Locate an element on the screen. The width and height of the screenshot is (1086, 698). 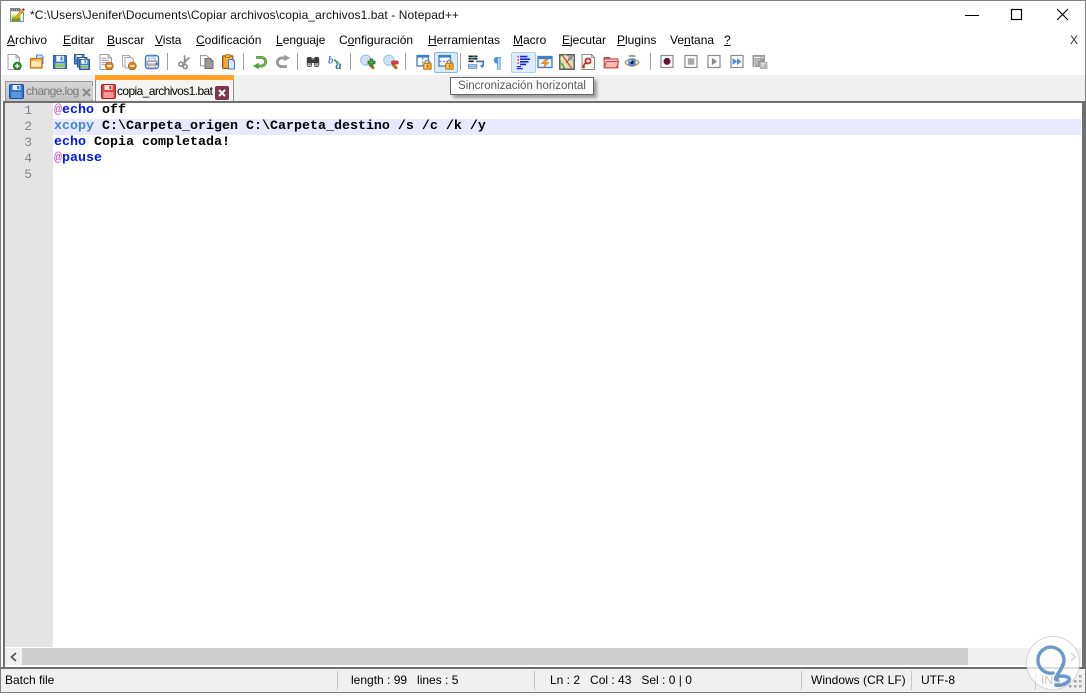
svg-text: b is located at coordinates (331, 61).